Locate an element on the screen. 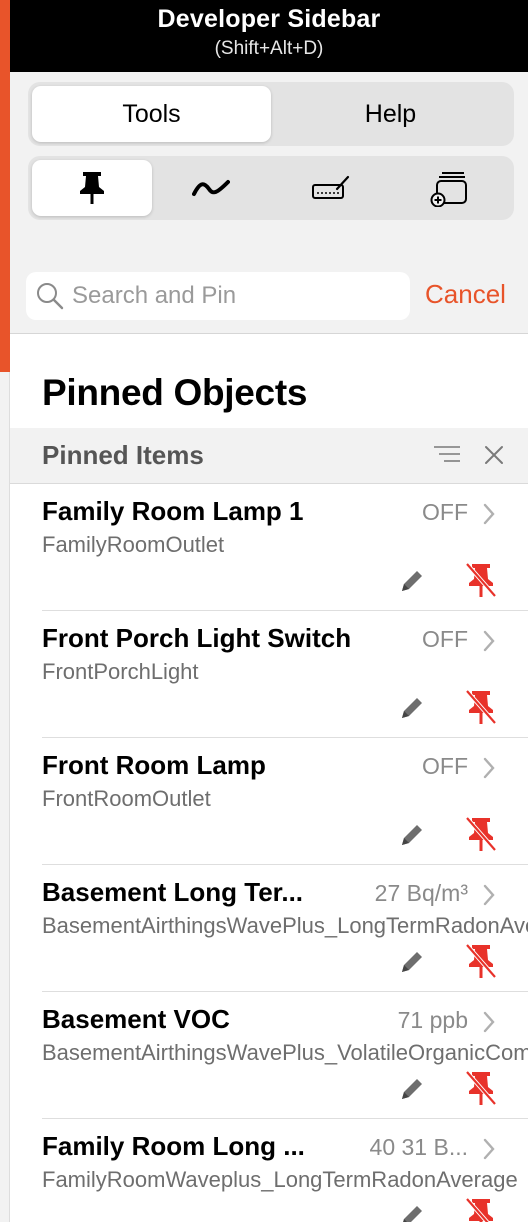  keyboard-shortcut: (Shift+Alt+D) is located at coordinates (269, 48).